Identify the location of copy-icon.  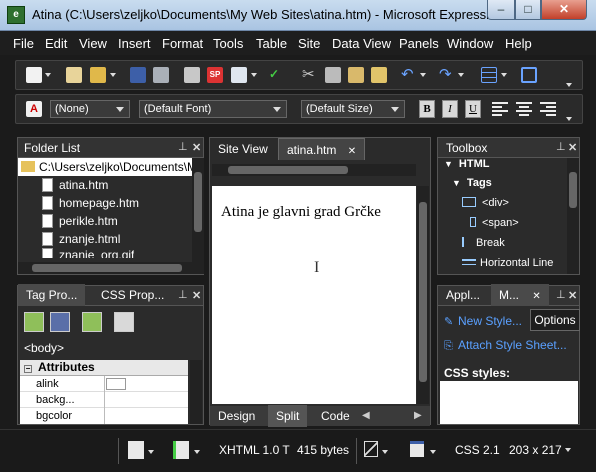
(333, 75).